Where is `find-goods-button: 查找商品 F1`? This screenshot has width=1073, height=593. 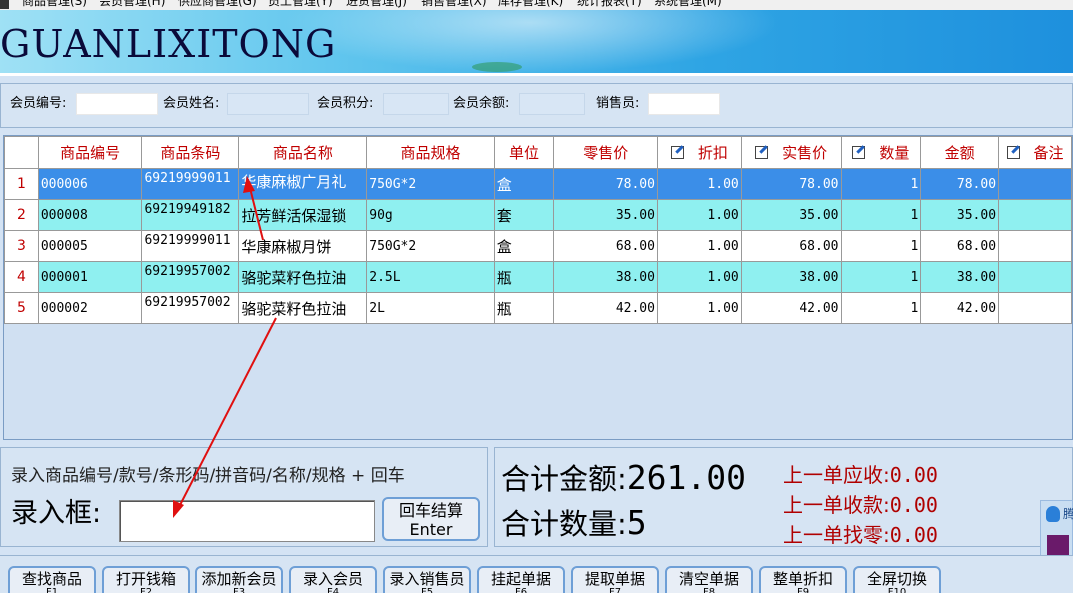 find-goods-button: 查找商品 F1 is located at coordinates (52, 579).